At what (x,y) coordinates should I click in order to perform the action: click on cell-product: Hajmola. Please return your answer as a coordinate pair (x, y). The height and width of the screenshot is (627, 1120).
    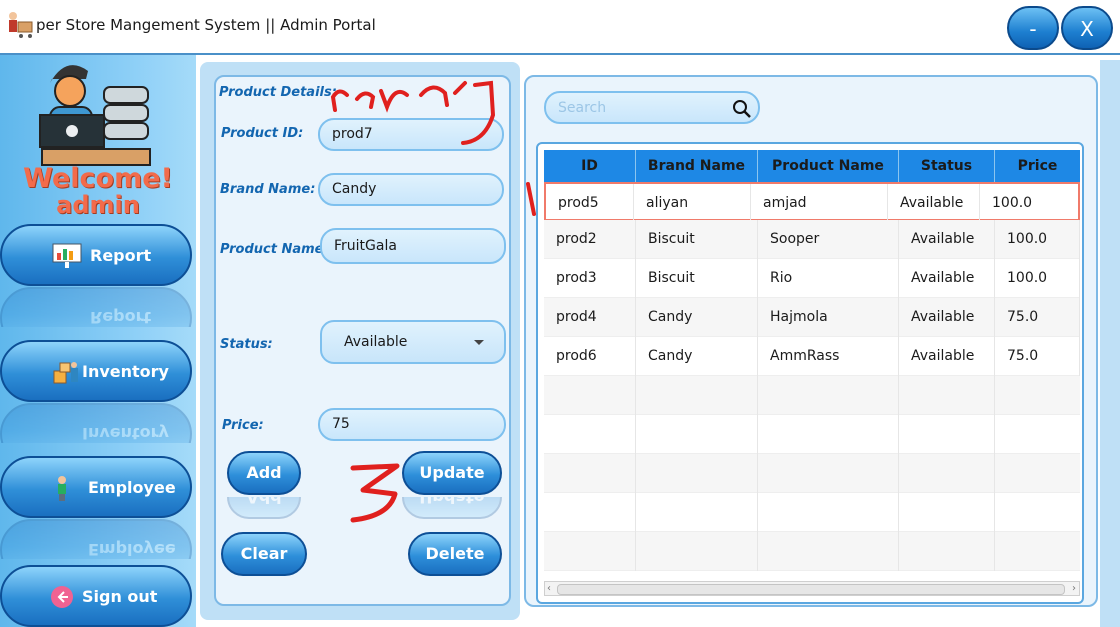
    Looking at the image, I should click on (828, 317).